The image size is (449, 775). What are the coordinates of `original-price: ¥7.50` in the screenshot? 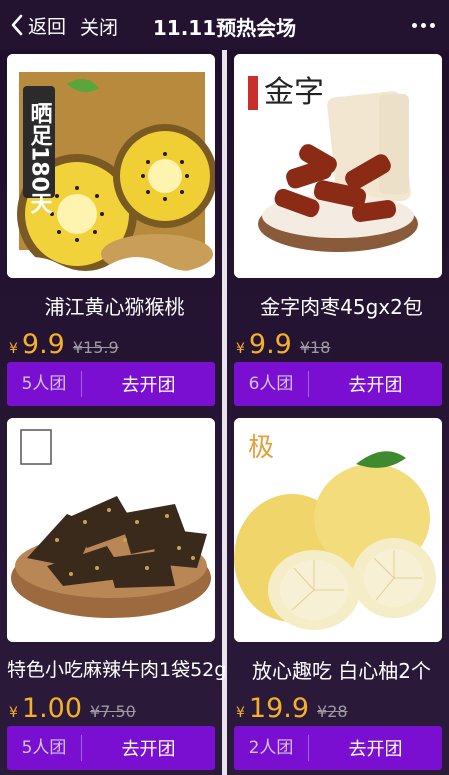 It's located at (113, 711).